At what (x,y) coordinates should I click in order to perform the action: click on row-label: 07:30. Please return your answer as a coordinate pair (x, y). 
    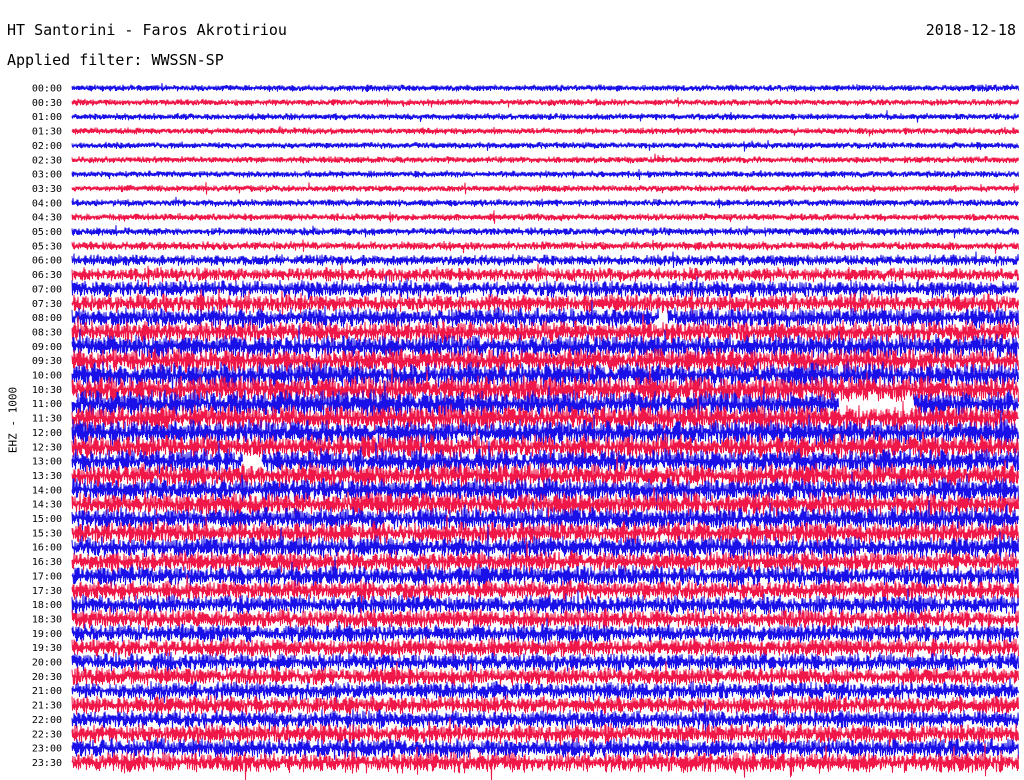
    Looking at the image, I should click on (47, 304).